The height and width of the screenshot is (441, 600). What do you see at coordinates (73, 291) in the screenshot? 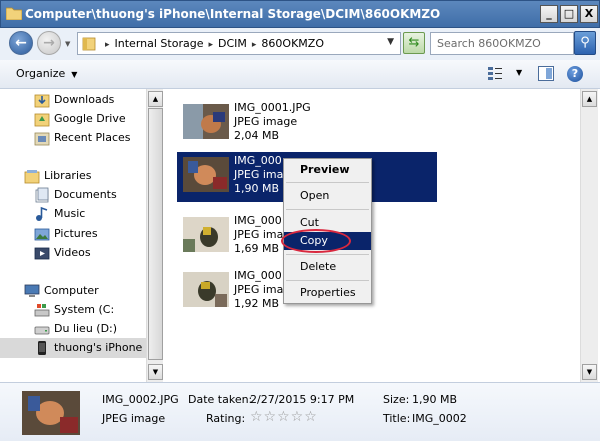
I see `nav-item-computer: Computer` at bounding box center [73, 291].